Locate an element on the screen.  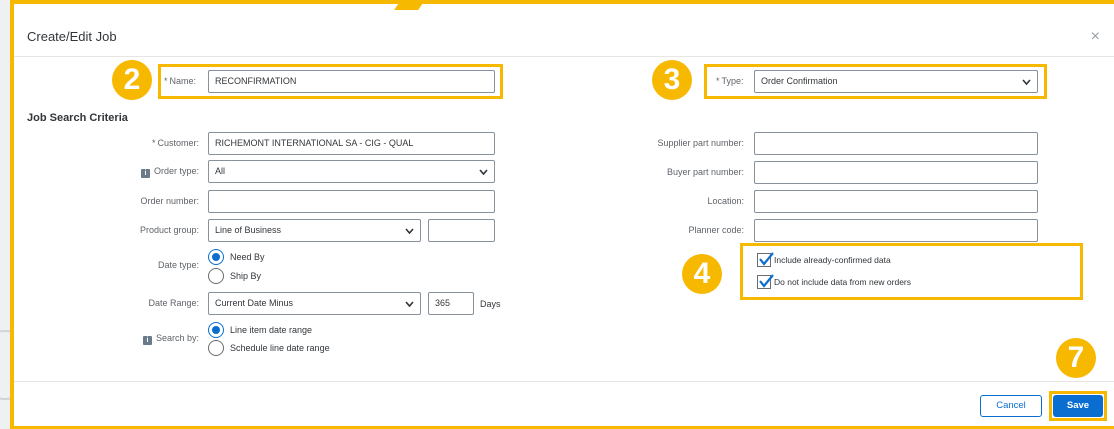
buyer-part-input is located at coordinates (896, 172).